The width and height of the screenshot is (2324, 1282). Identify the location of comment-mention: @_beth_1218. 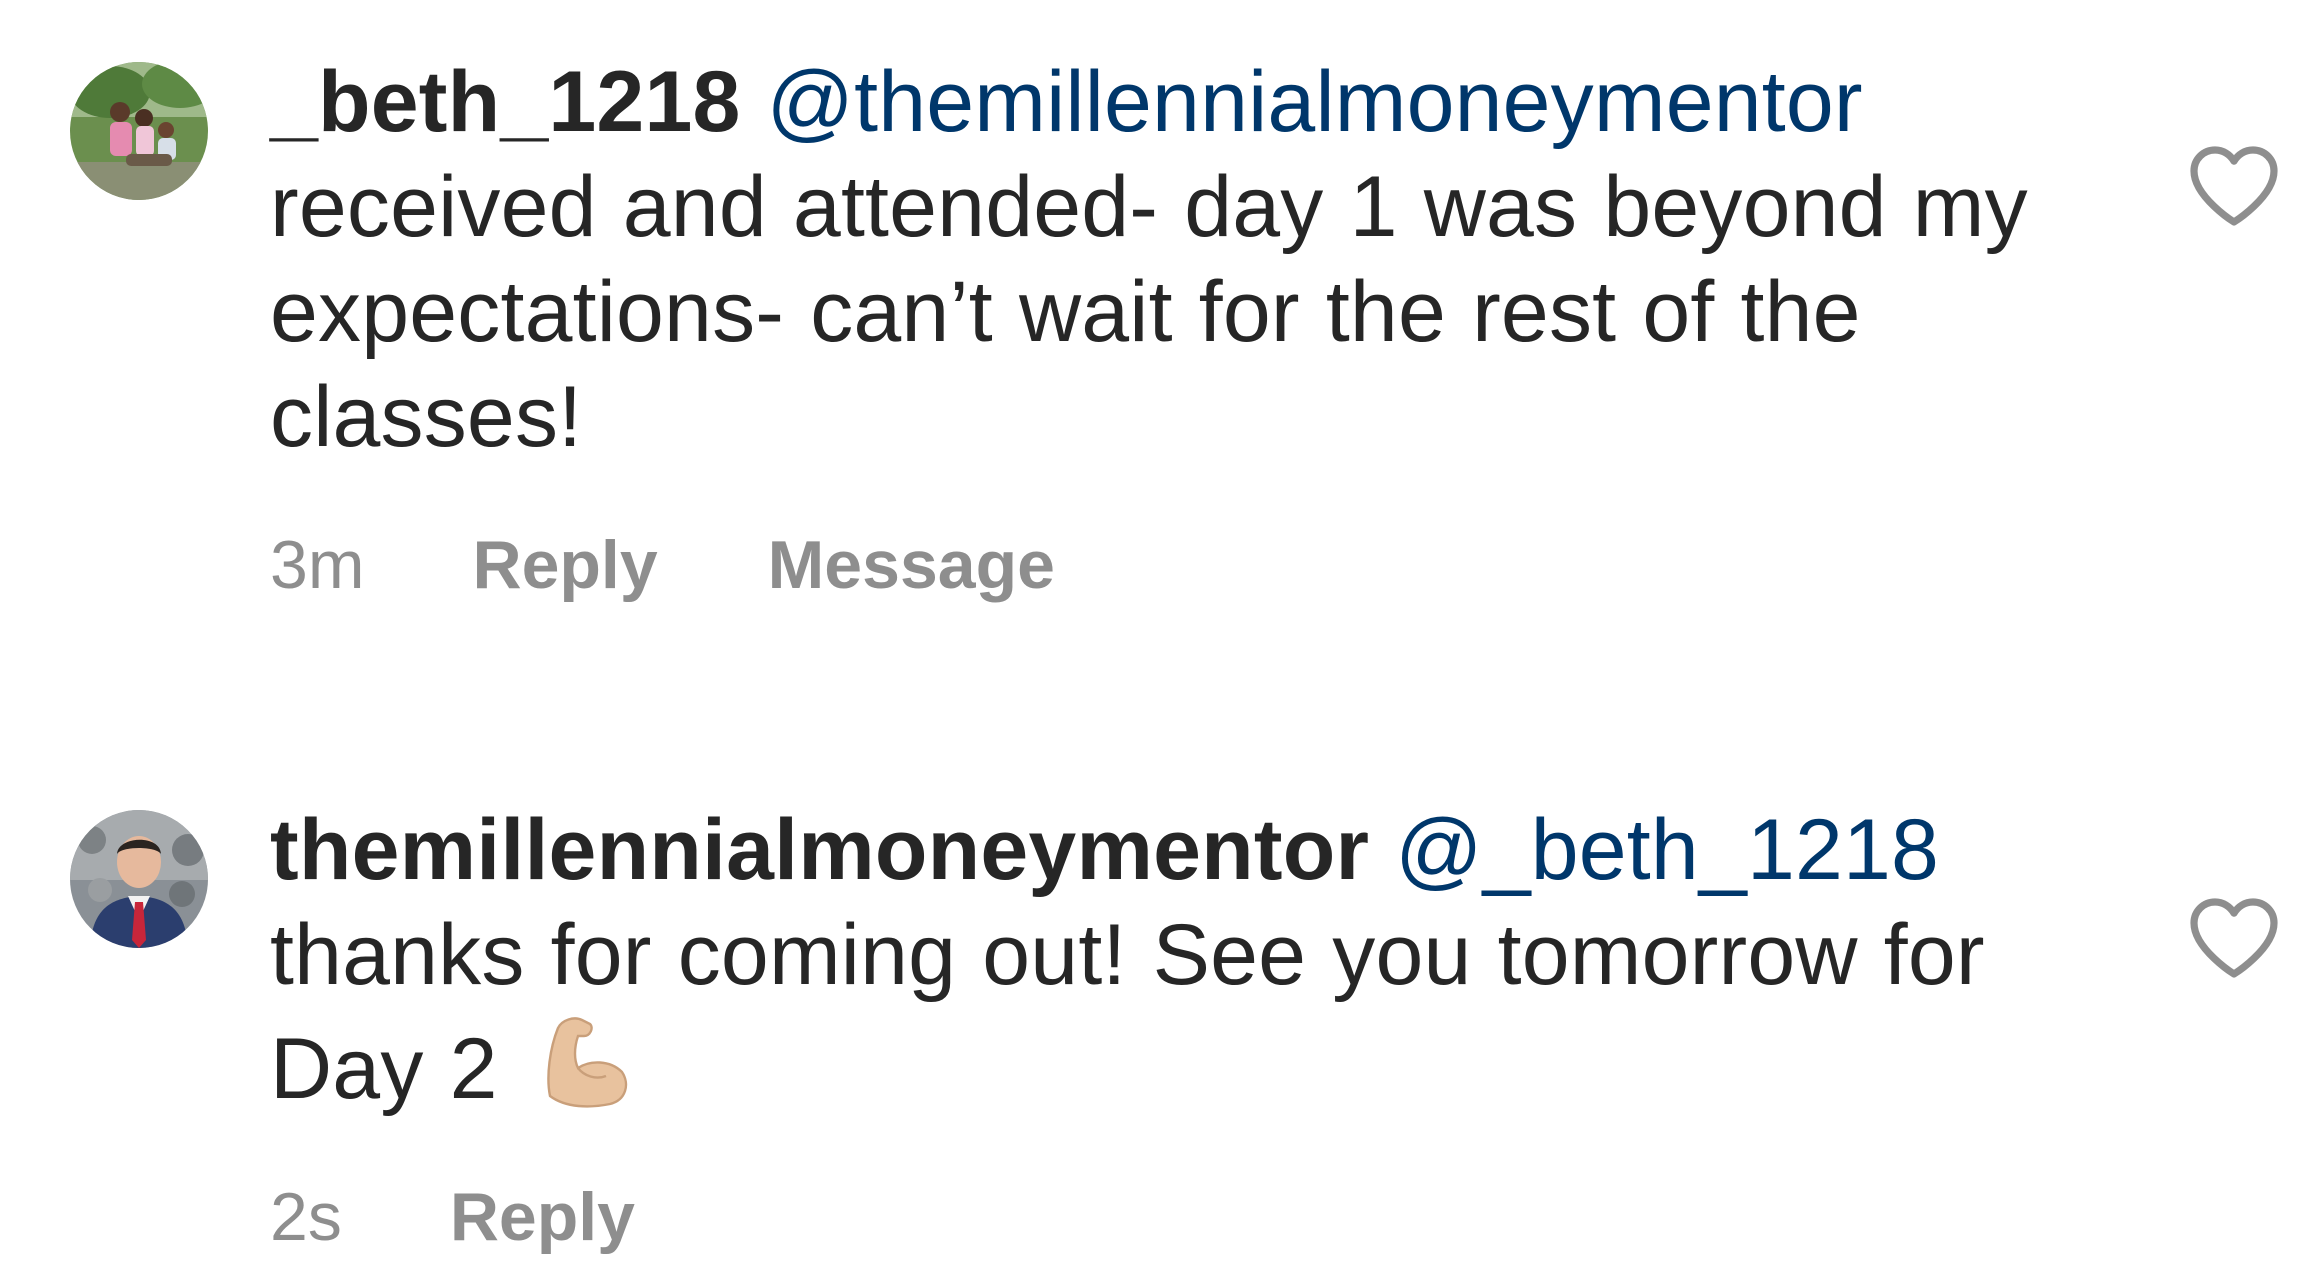
(1667, 850).